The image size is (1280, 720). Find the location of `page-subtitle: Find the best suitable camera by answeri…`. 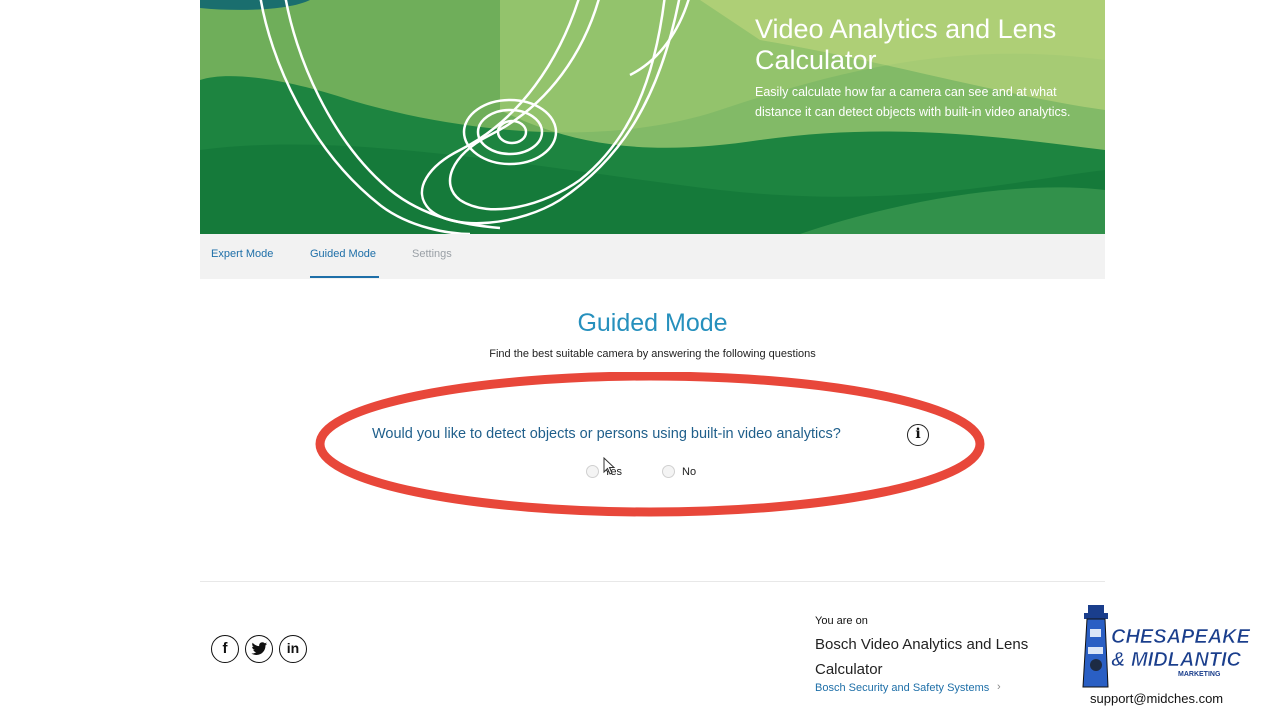

page-subtitle: Find the best suitable camera by answeri… is located at coordinates (652, 354).